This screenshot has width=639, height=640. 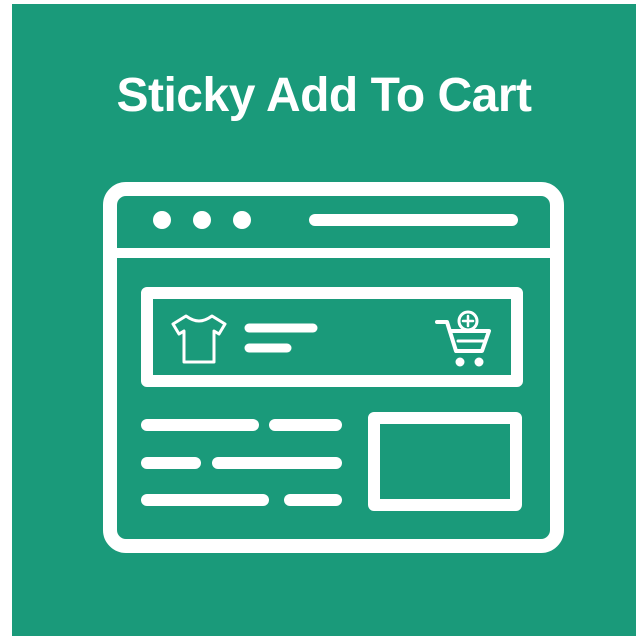 What do you see at coordinates (332, 337) in the screenshot?
I see `sticky-bar` at bounding box center [332, 337].